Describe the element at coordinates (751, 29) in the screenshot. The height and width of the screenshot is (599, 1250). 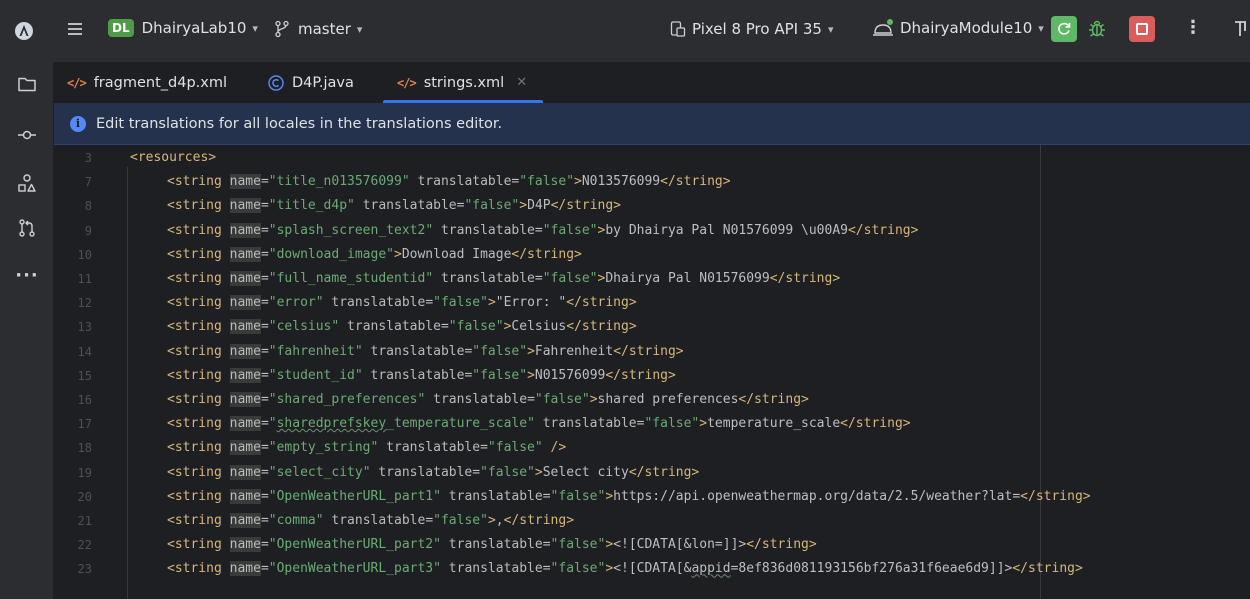
I see `device-selector: Pixel 8 Pro API 35 ▾` at that location.